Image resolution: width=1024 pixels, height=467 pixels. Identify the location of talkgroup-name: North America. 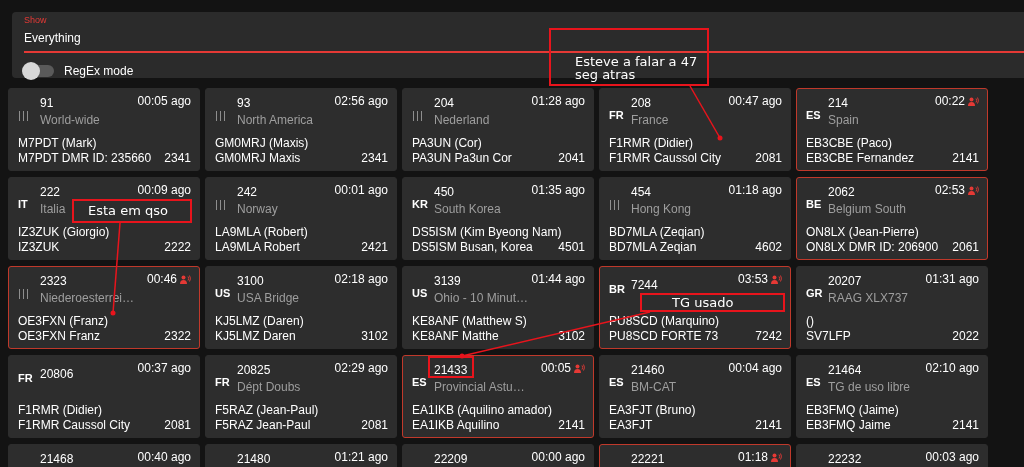
(275, 120).